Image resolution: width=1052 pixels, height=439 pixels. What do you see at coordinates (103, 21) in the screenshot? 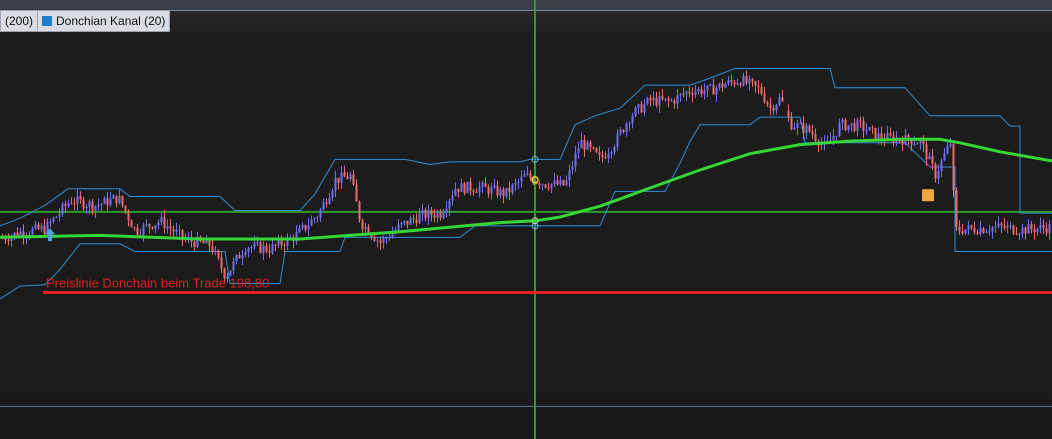
I see `legend-donchian-item: Donchian Kanal (20)` at bounding box center [103, 21].